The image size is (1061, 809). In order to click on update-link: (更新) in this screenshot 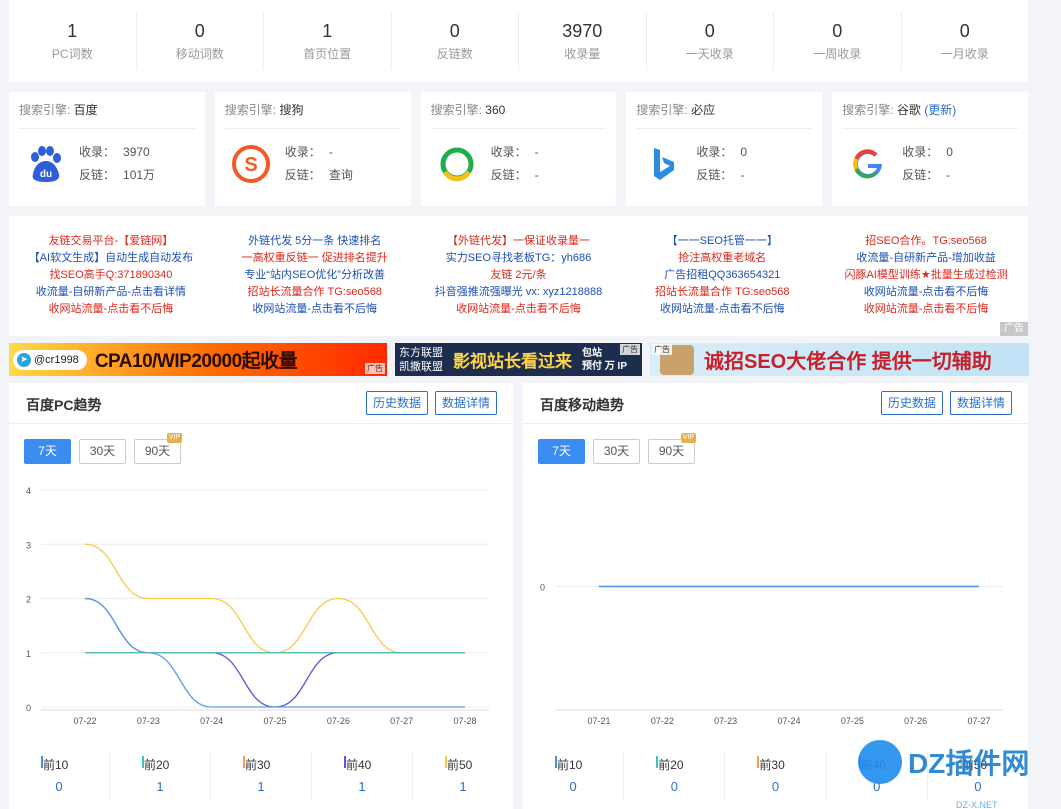, I will do `click(940, 110)`.